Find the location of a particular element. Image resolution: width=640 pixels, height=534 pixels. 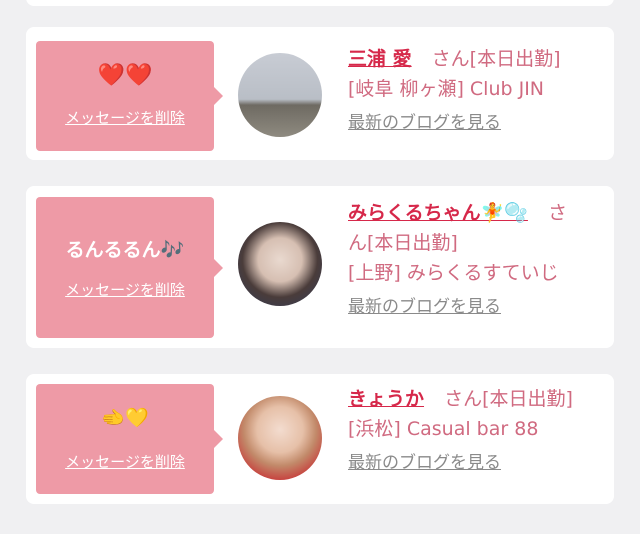

attendance-status-part2: ん[本日出勤] is located at coordinates (403, 243).